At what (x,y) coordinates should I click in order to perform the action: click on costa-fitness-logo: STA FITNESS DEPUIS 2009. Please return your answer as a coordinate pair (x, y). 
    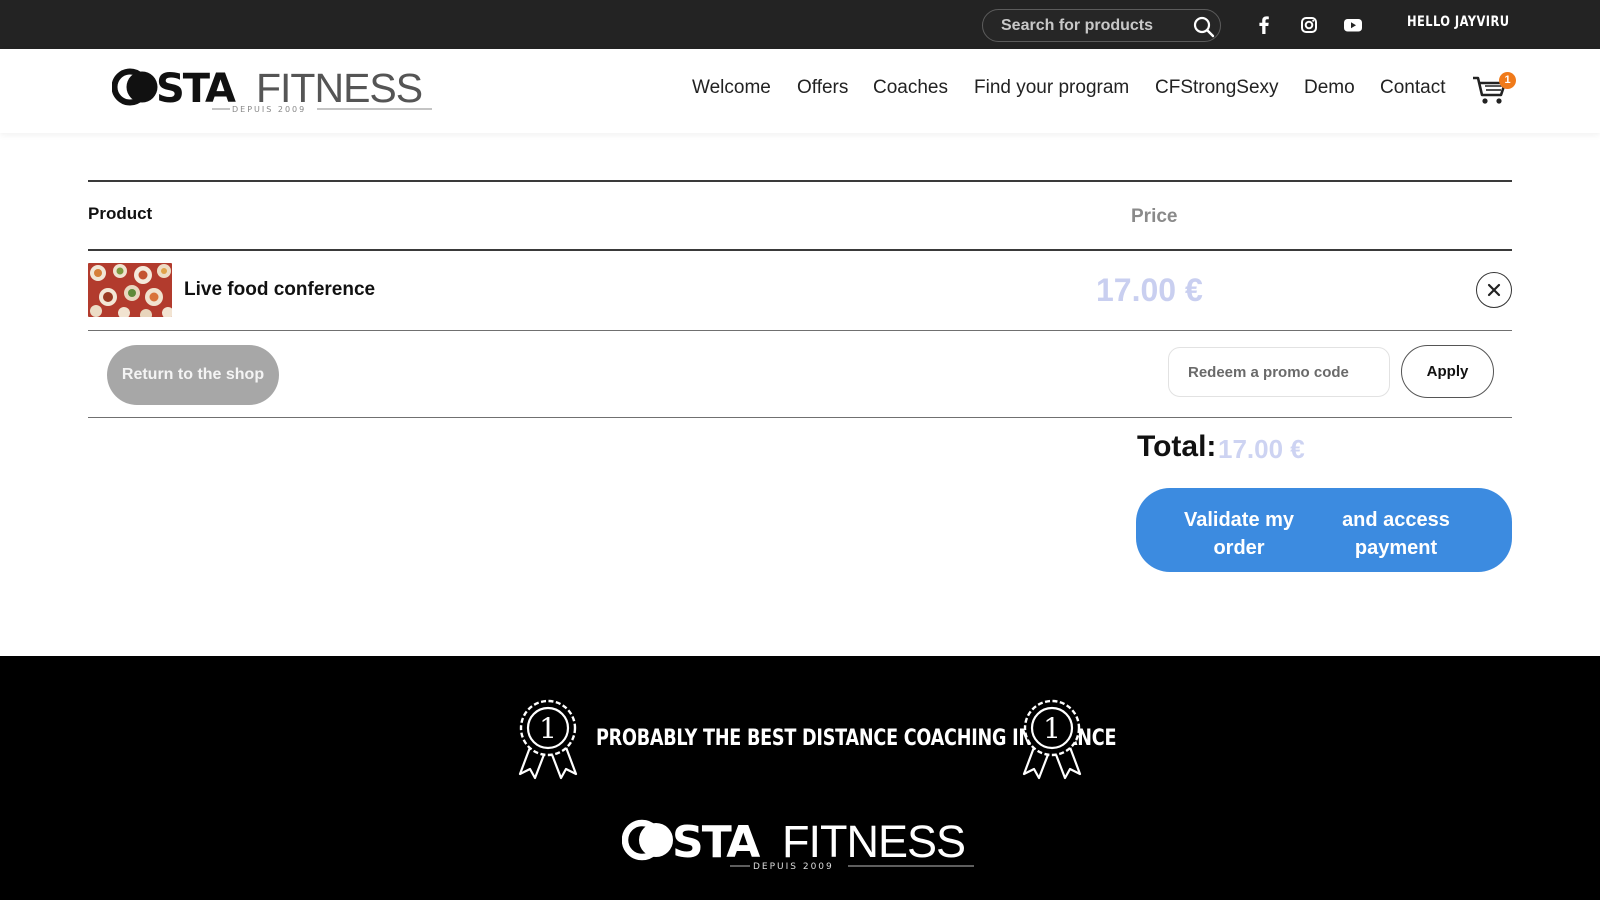
    Looking at the image, I should click on (274, 90).